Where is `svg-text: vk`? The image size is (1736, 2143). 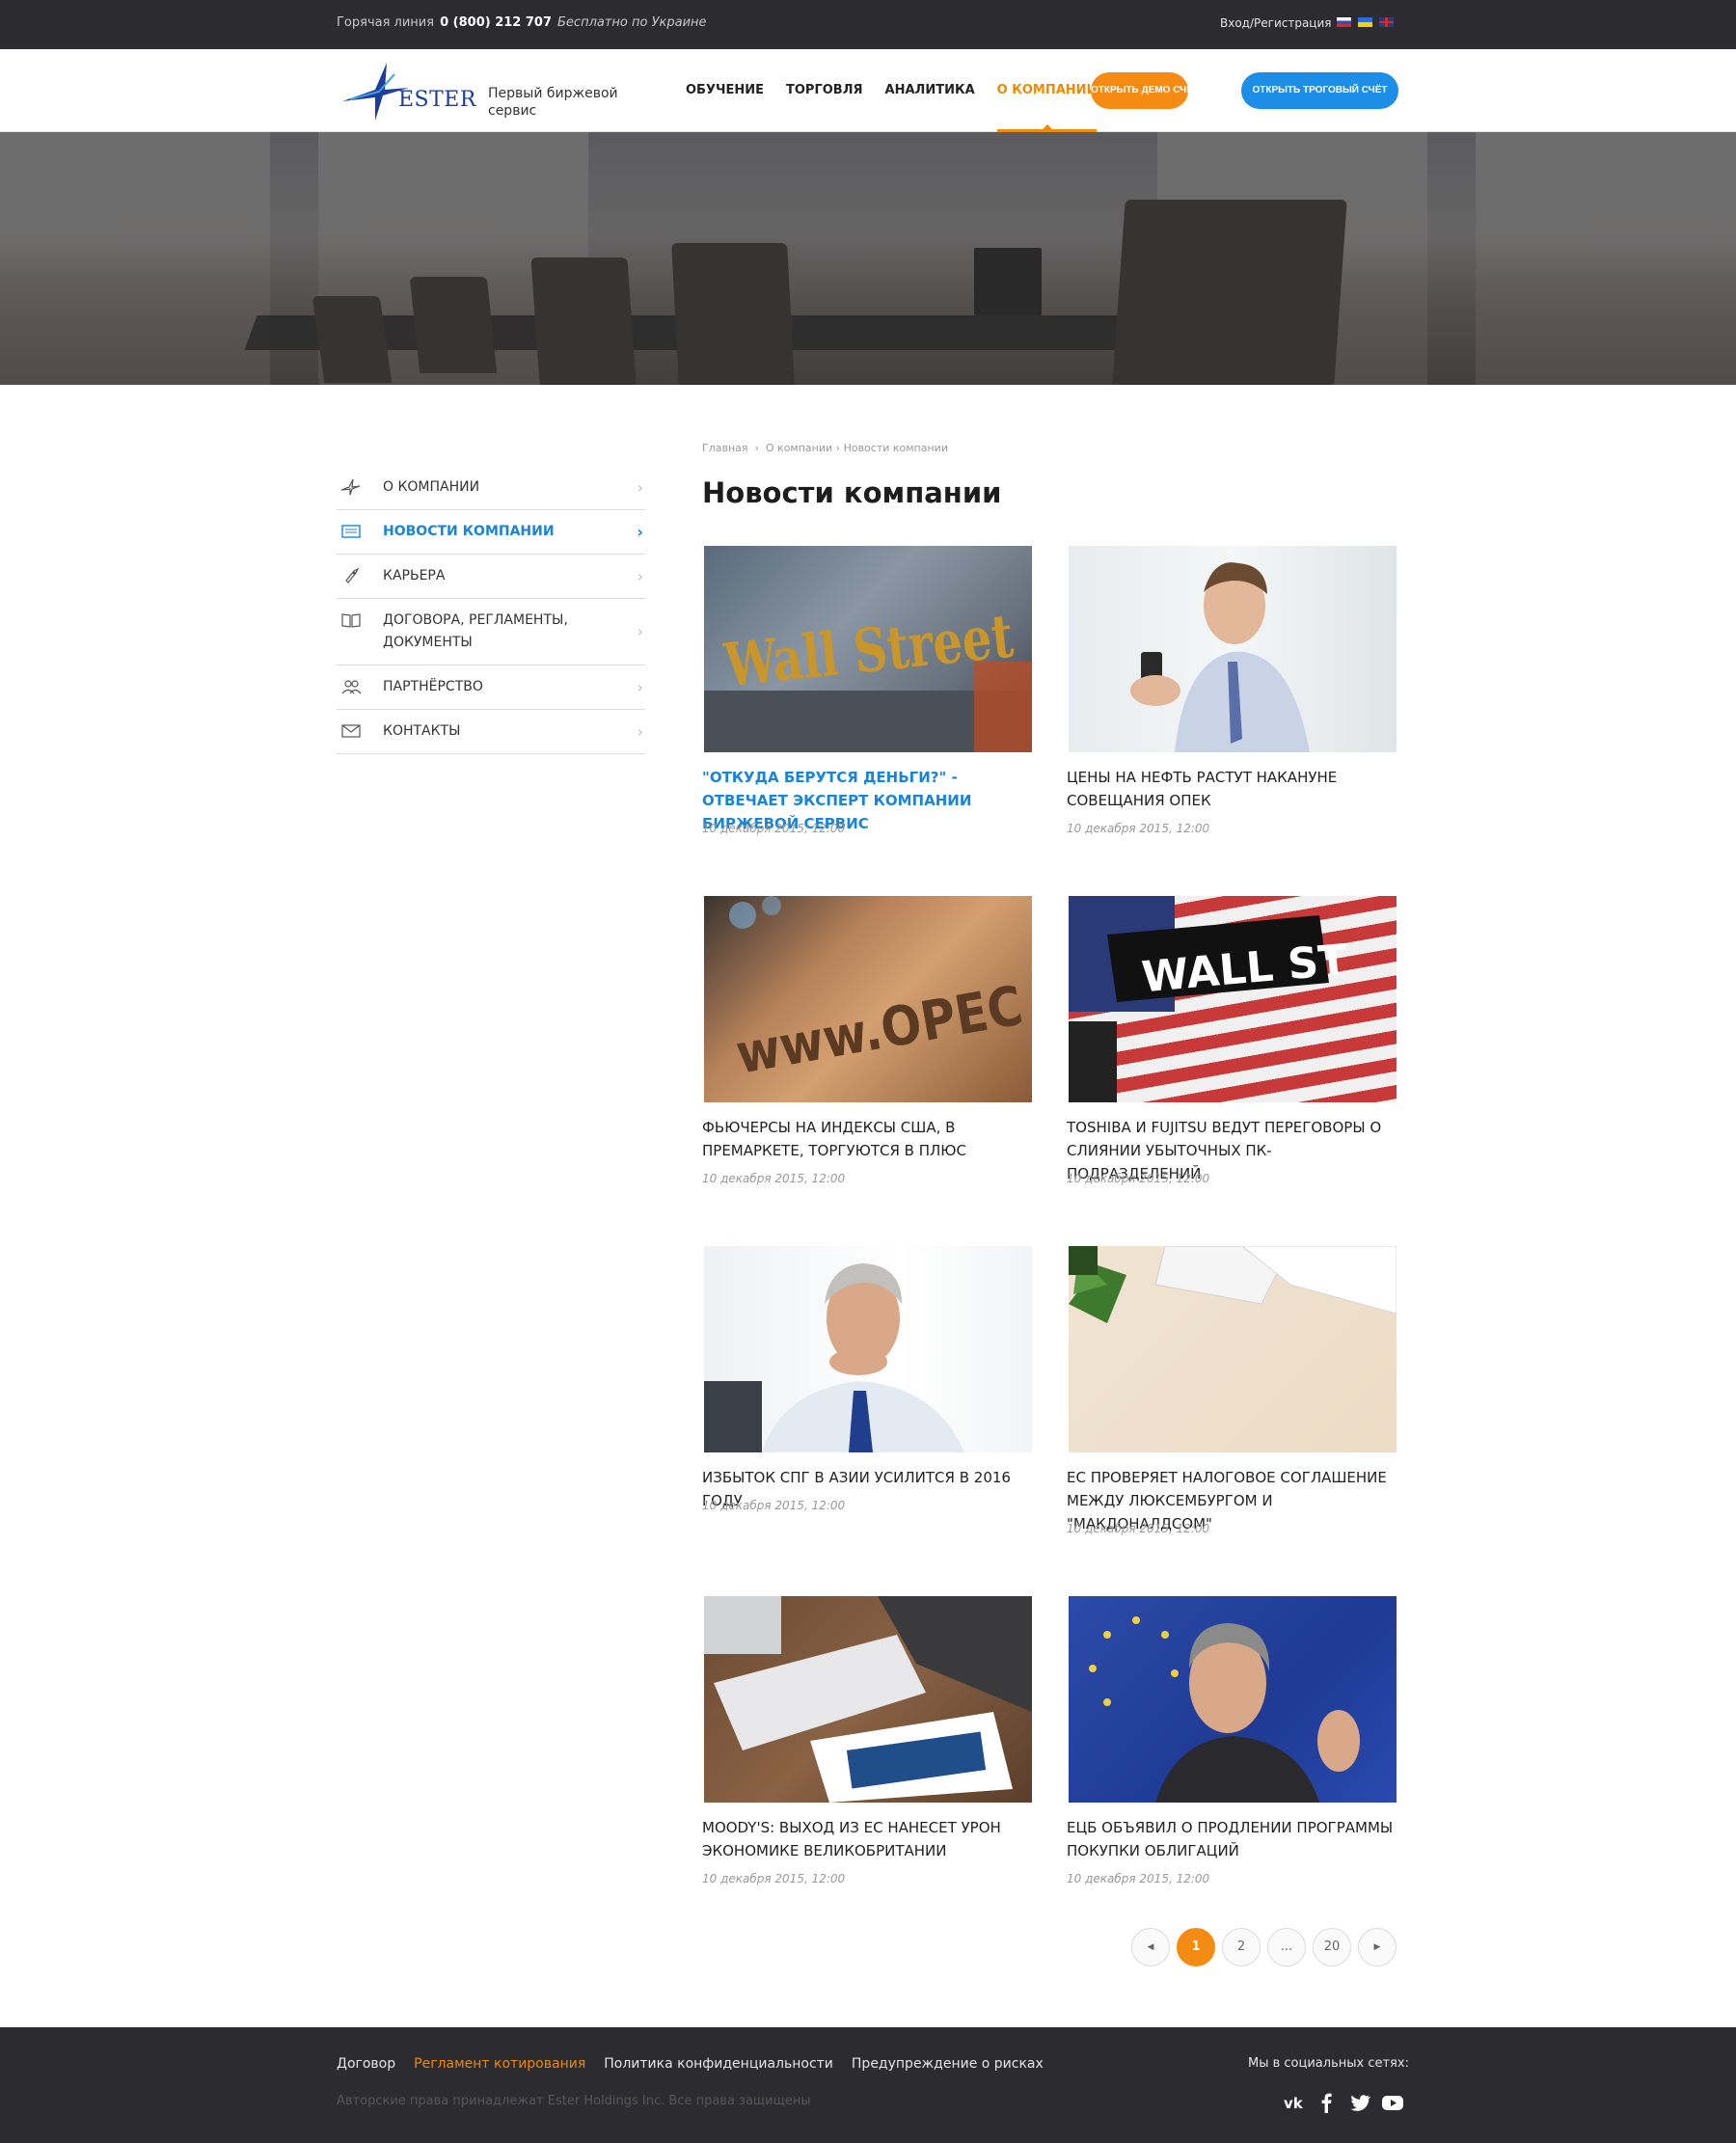 svg-text: vk is located at coordinates (1294, 2103).